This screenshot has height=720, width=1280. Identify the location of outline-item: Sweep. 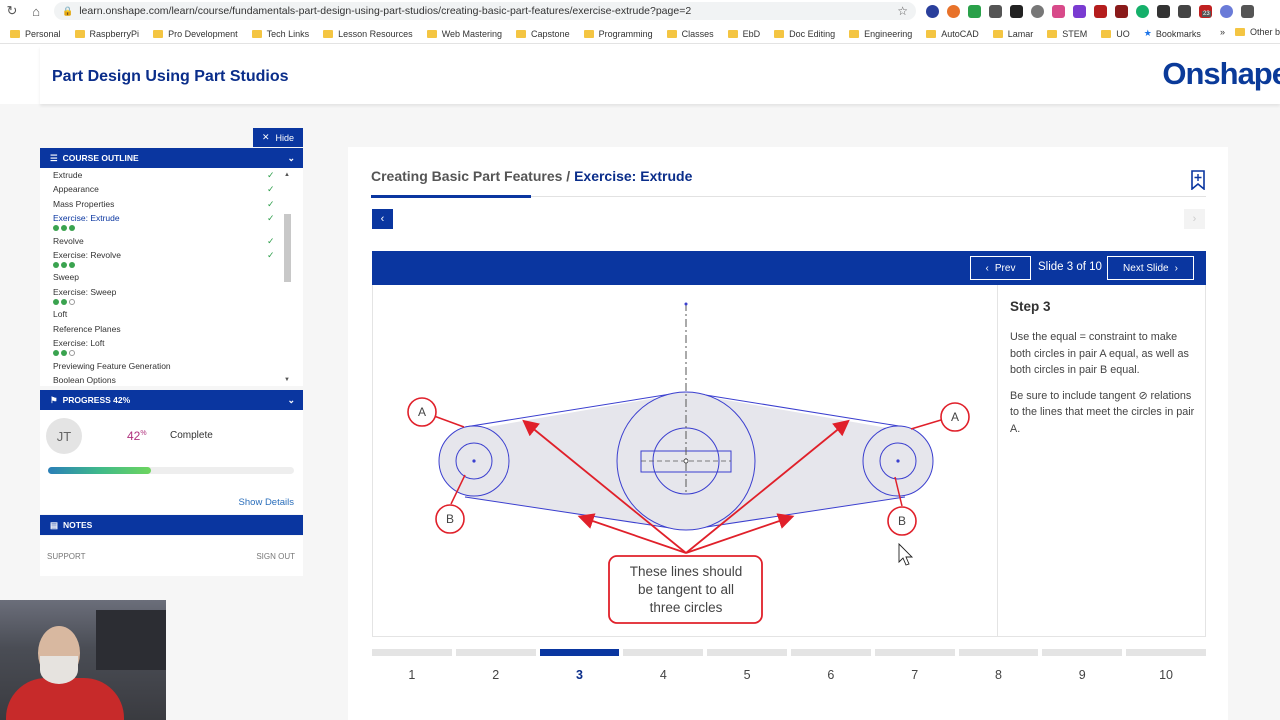
(66, 277).